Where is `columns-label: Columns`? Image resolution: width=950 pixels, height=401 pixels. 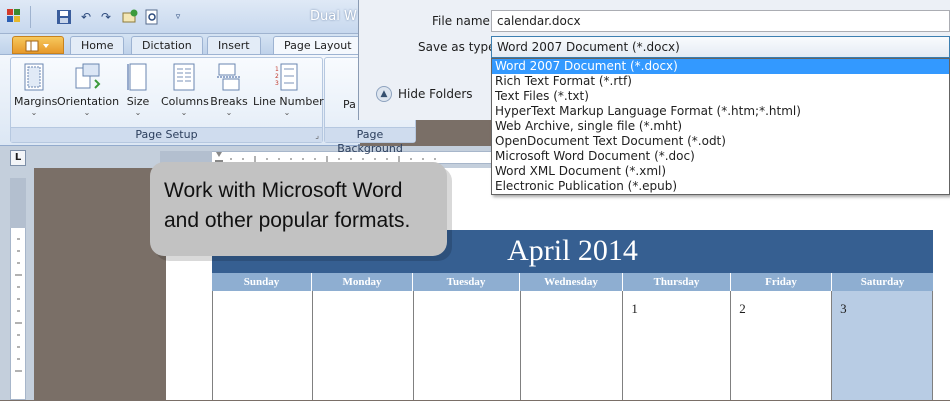
columns-label: Columns is located at coordinates (185, 101).